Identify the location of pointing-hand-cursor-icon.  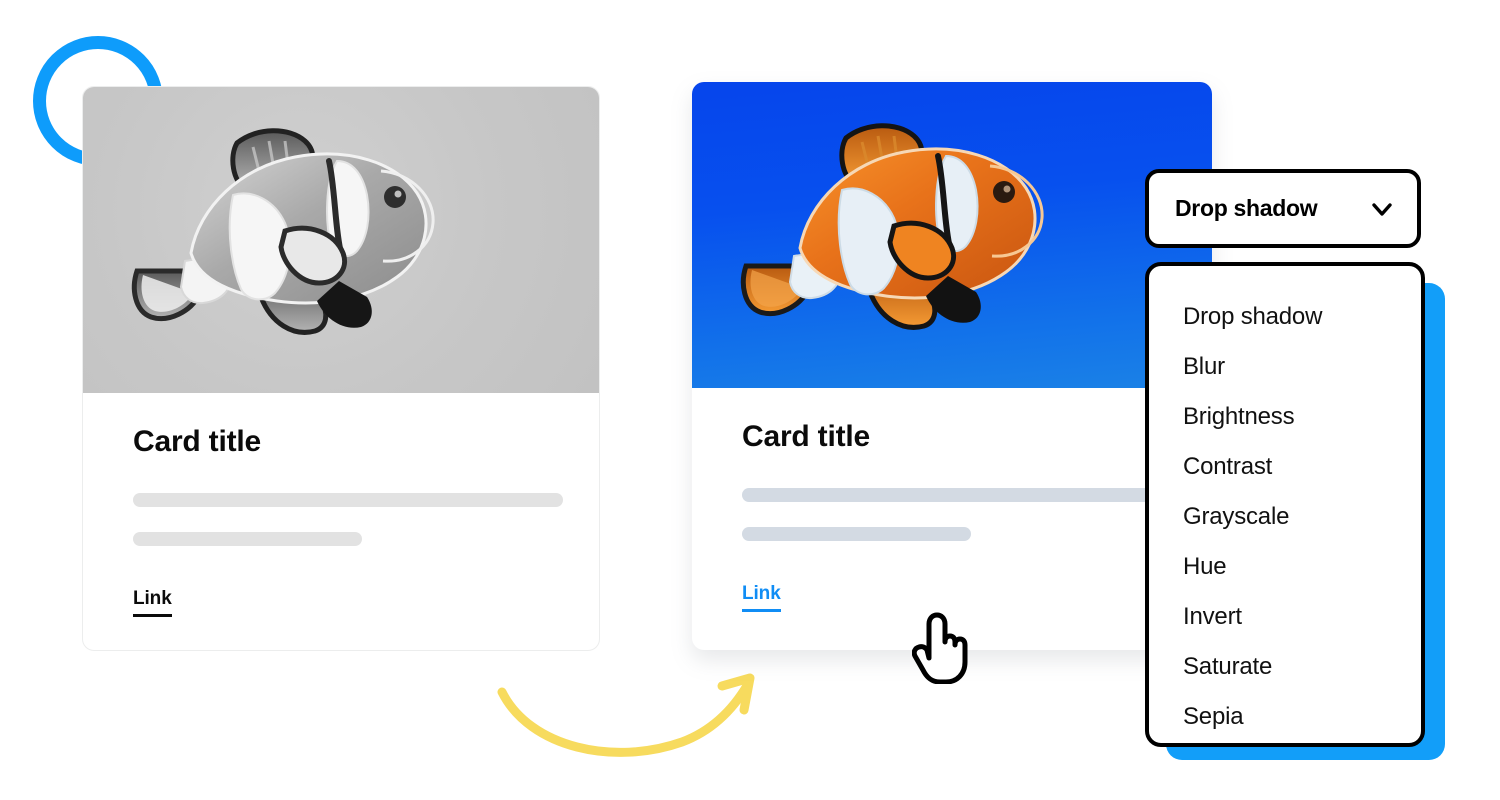
(940, 648).